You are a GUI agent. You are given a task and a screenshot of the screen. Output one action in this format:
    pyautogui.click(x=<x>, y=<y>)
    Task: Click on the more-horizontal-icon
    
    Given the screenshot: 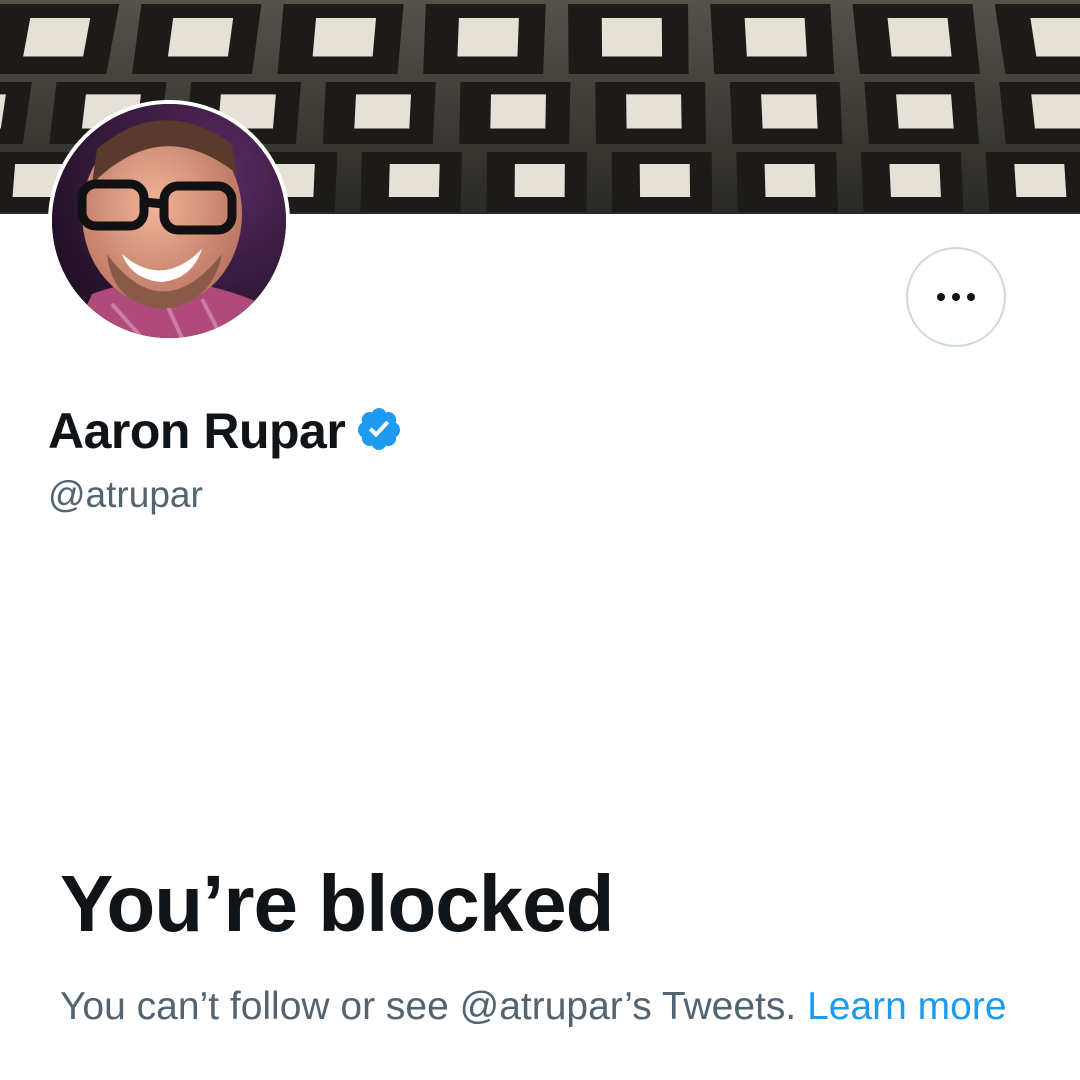 What is the action you would take?
    pyautogui.click(x=956, y=297)
    